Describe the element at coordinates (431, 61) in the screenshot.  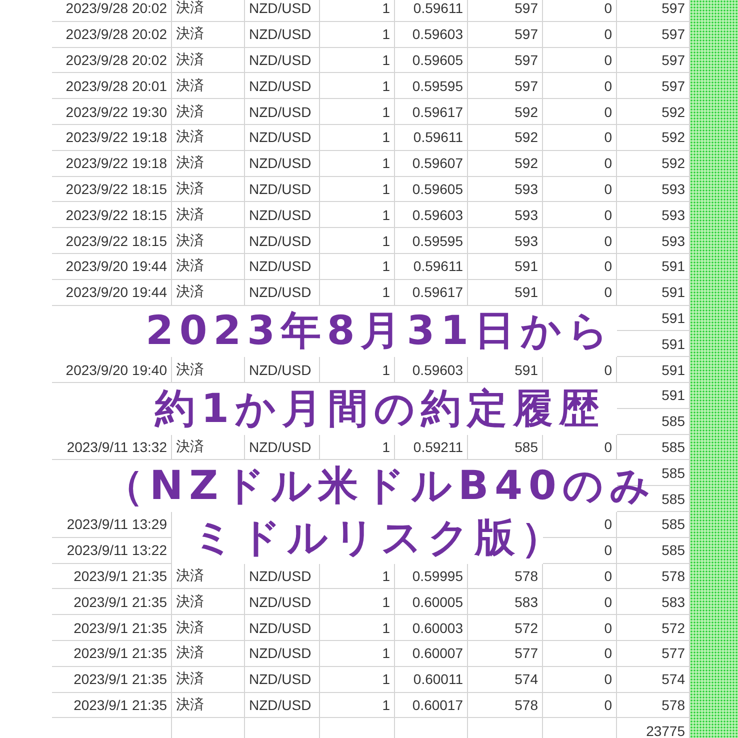
I see `table-cell: 0.59605` at that location.